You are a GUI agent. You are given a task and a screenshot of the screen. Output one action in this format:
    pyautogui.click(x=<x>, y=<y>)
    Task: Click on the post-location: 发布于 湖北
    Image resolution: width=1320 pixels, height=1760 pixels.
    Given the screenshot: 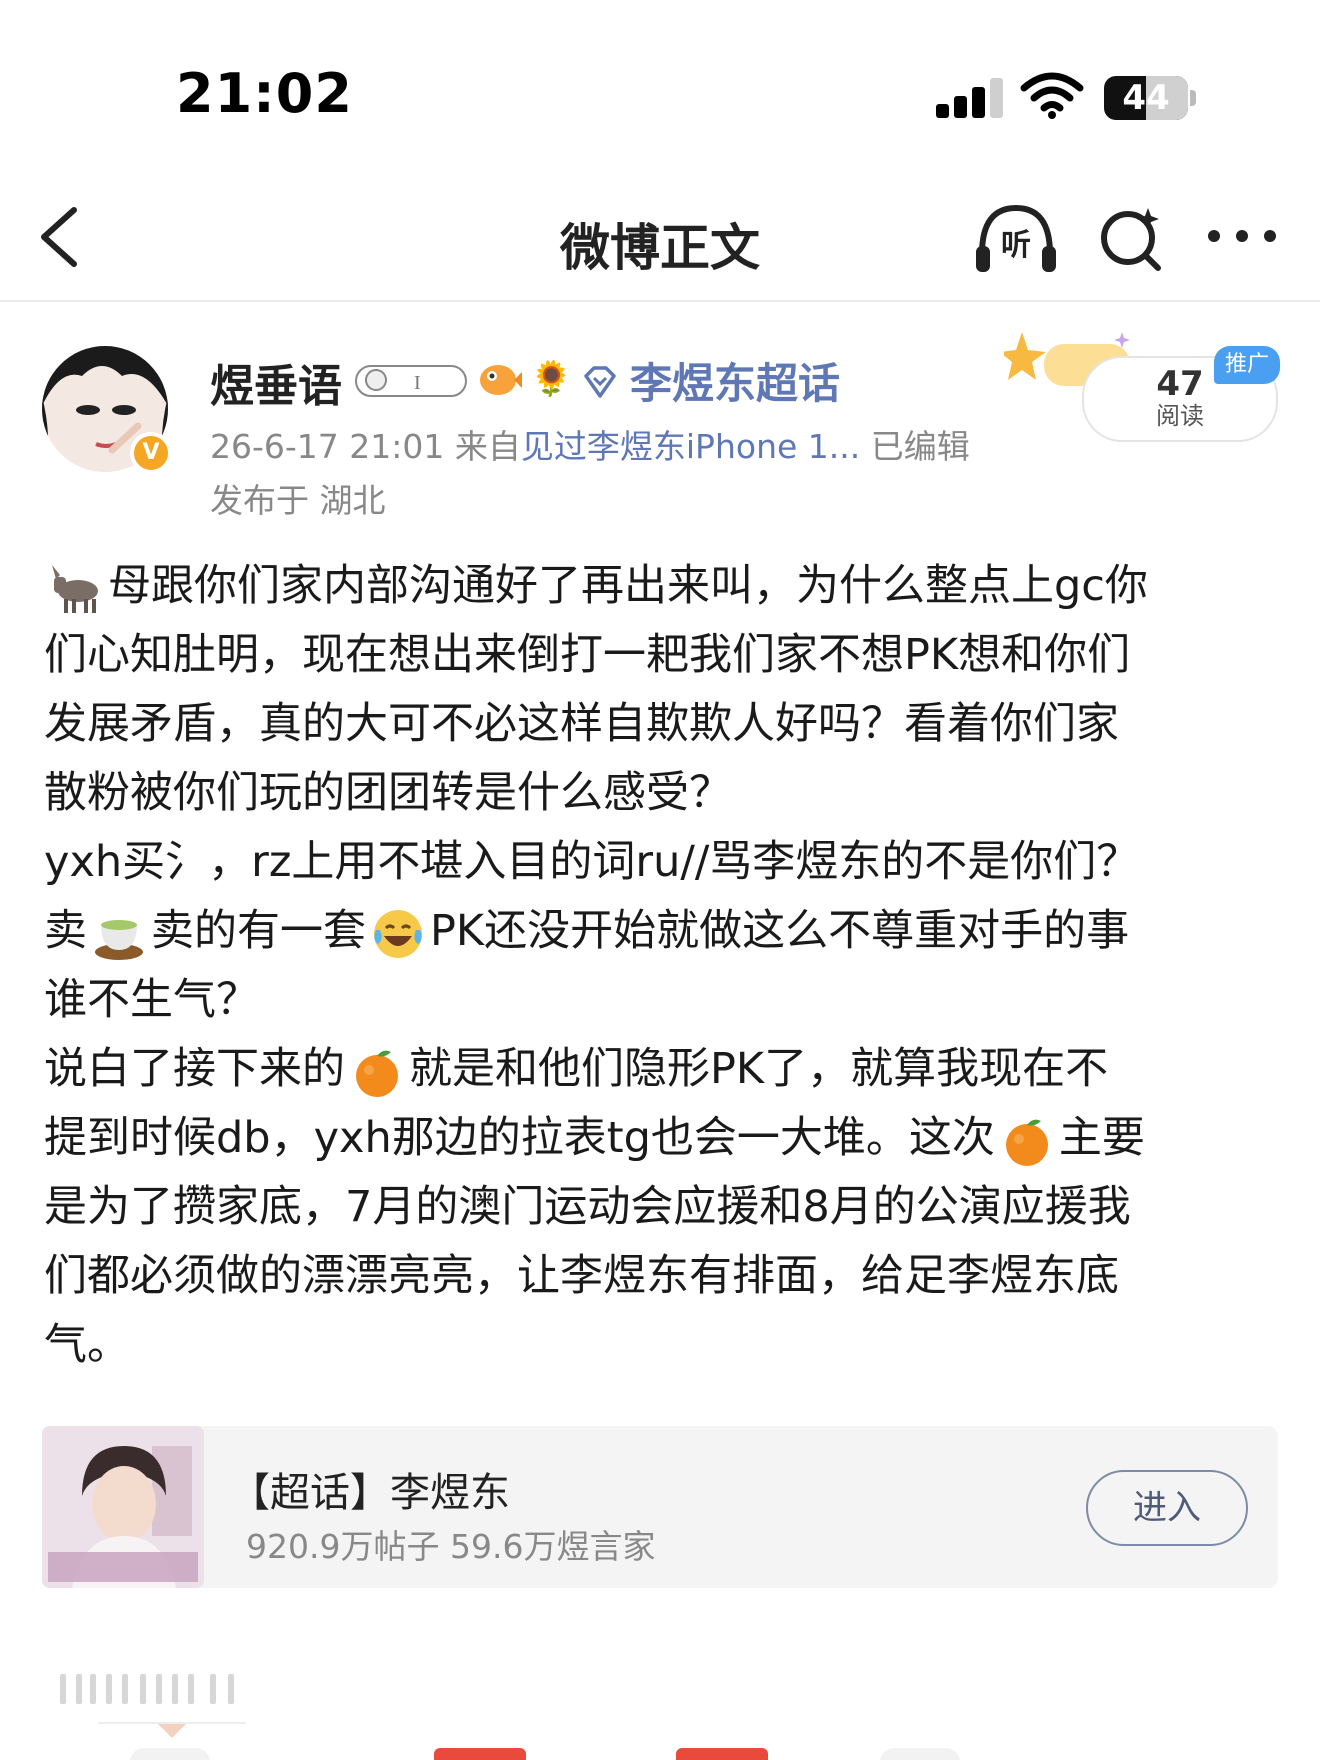 What is the action you would take?
    pyautogui.click(x=298, y=500)
    